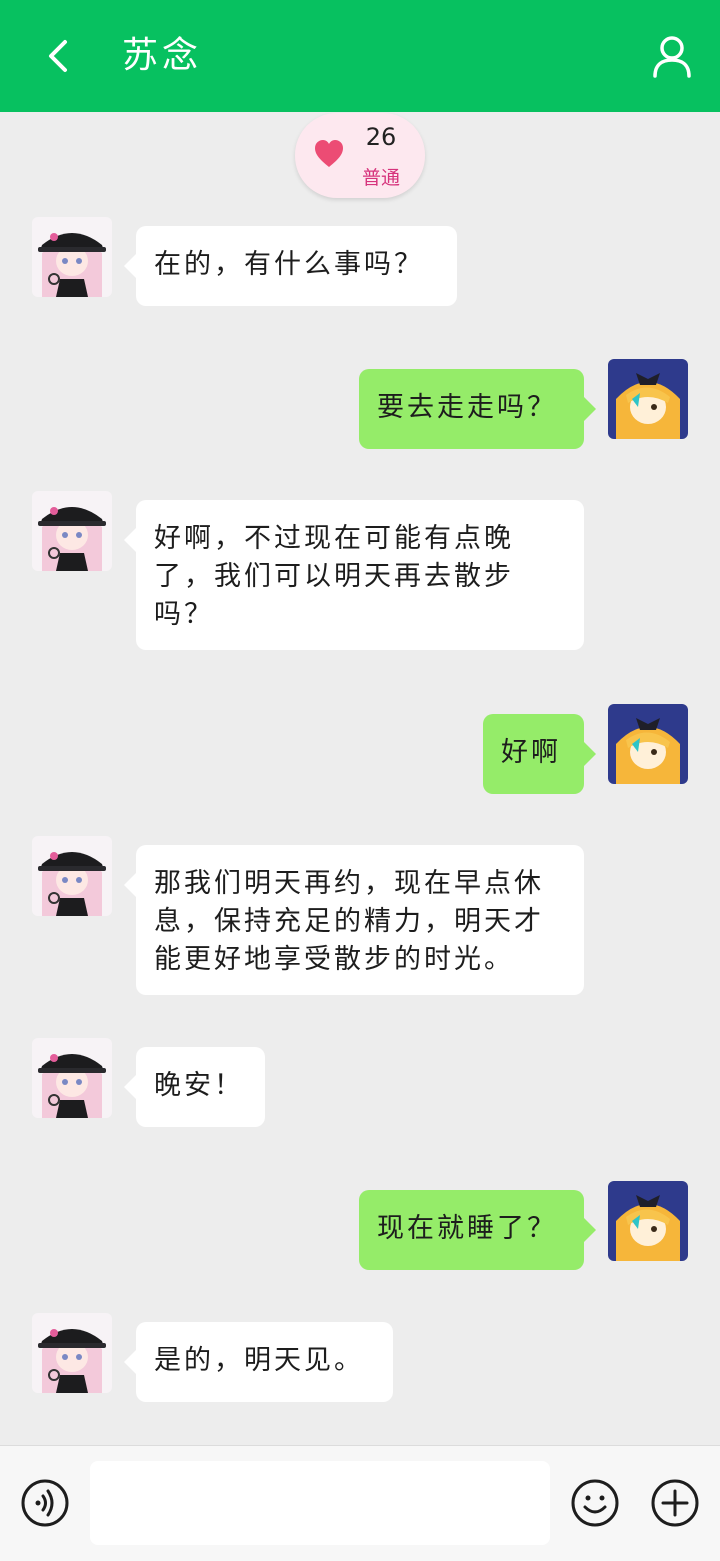 The width and height of the screenshot is (720, 1561). What do you see at coordinates (354, 575) in the screenshot?
I see `message-bubble-received: 好啊，不过现在可能有点晚了，我们可以明天再去散步吗？` at bounding box center [354, 575].